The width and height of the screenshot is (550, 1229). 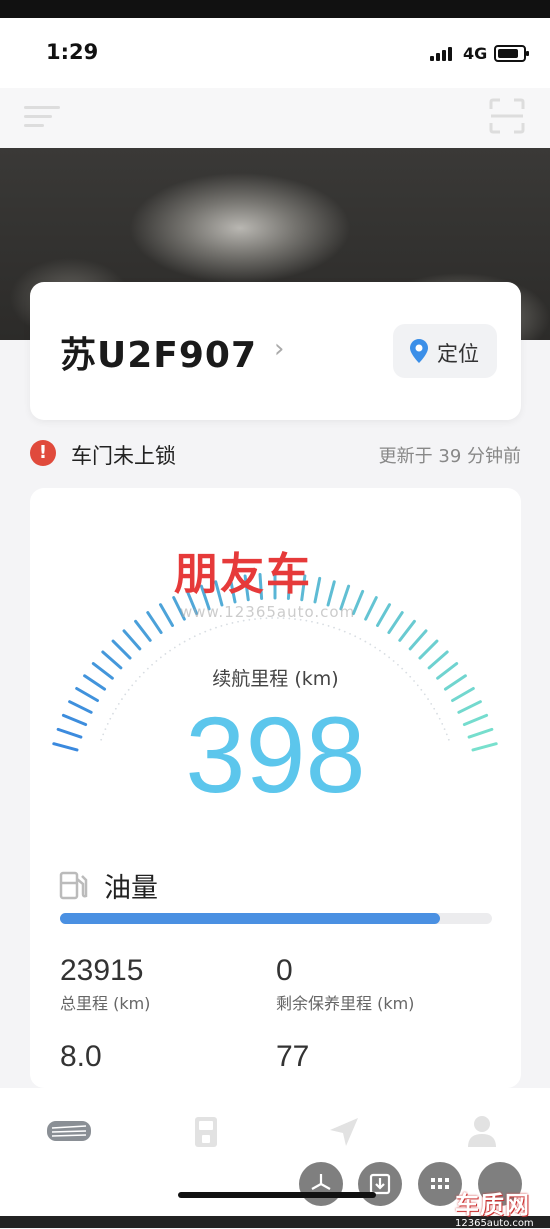 I want to click on profile-icon, so click(x=482, y=1133).